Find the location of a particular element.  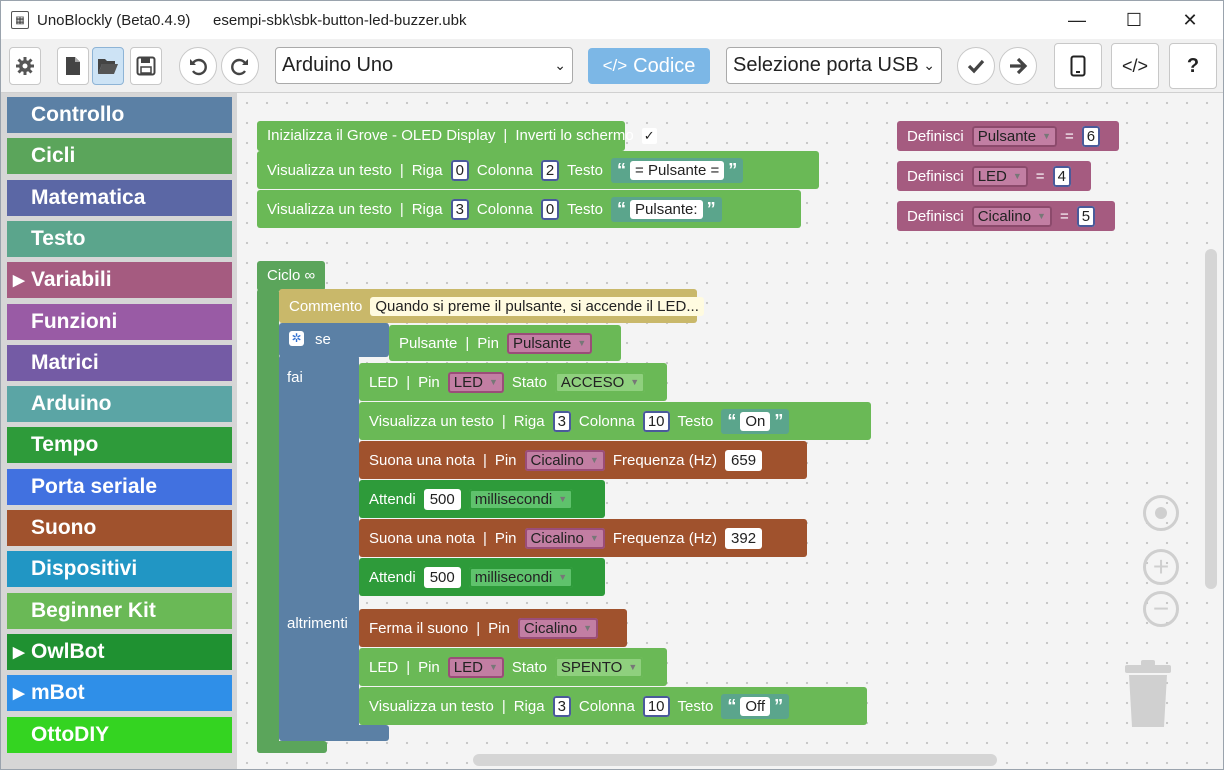

state-dropdown: ACCESO ▼ is located at coordinates (600, 382).